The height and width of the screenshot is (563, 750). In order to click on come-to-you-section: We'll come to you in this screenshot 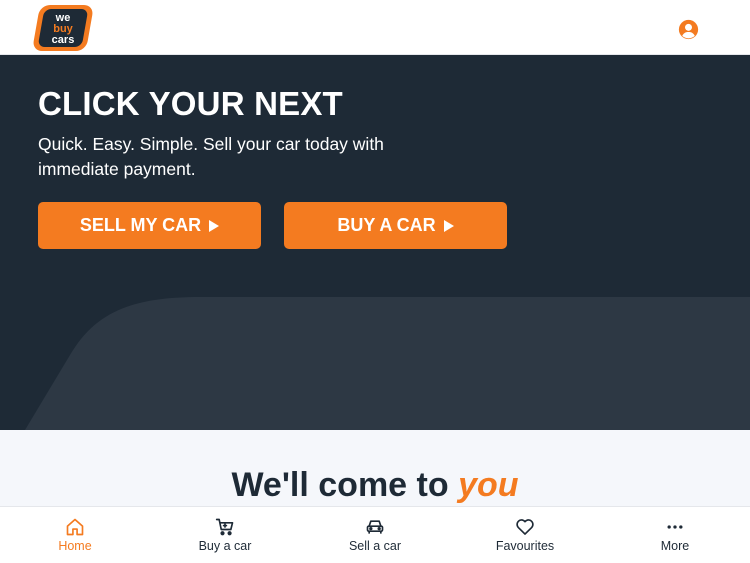, I will do `click(375, 468)`.